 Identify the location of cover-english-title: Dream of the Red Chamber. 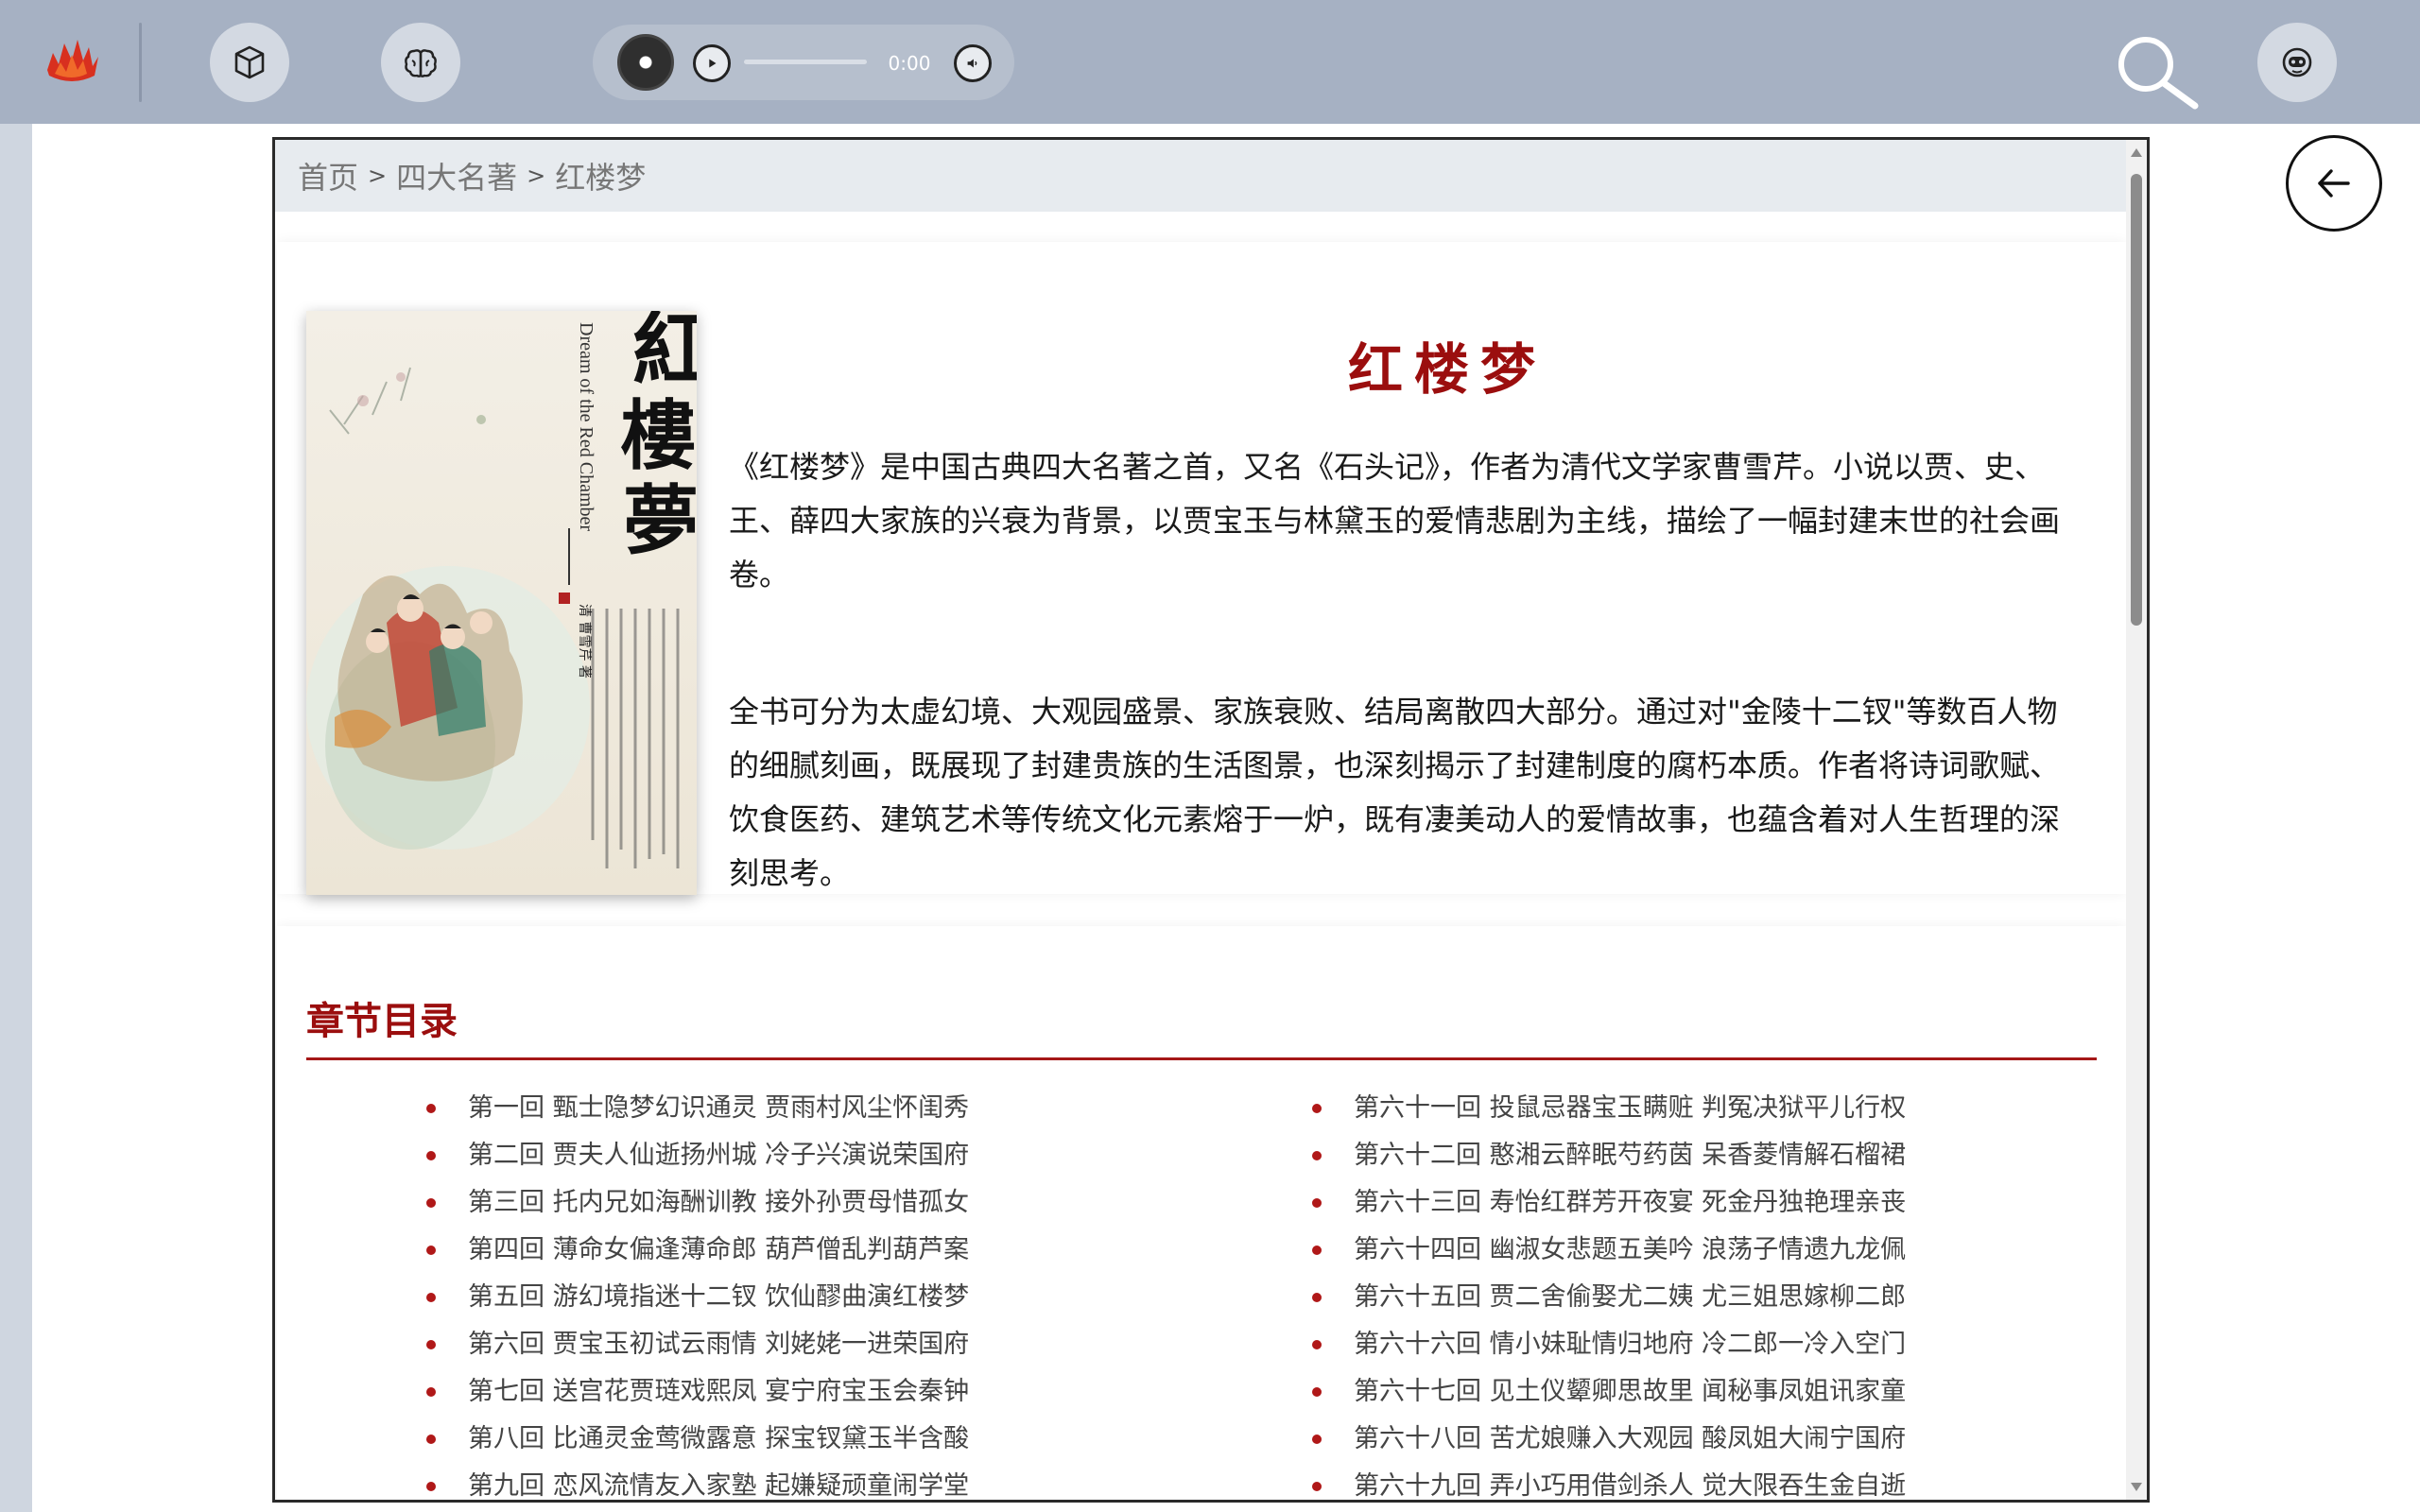
(586, 426).